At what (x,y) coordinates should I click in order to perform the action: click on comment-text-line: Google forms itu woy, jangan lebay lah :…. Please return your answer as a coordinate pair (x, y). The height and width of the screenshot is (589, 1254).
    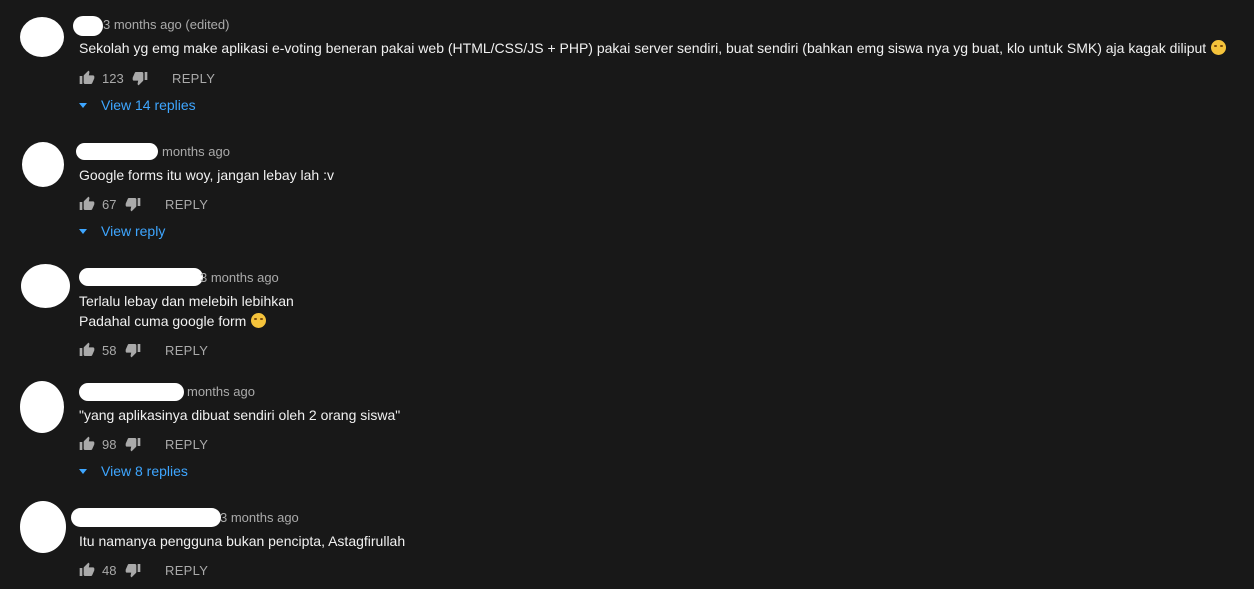
    Looking at the image, I should click on (206, 175).